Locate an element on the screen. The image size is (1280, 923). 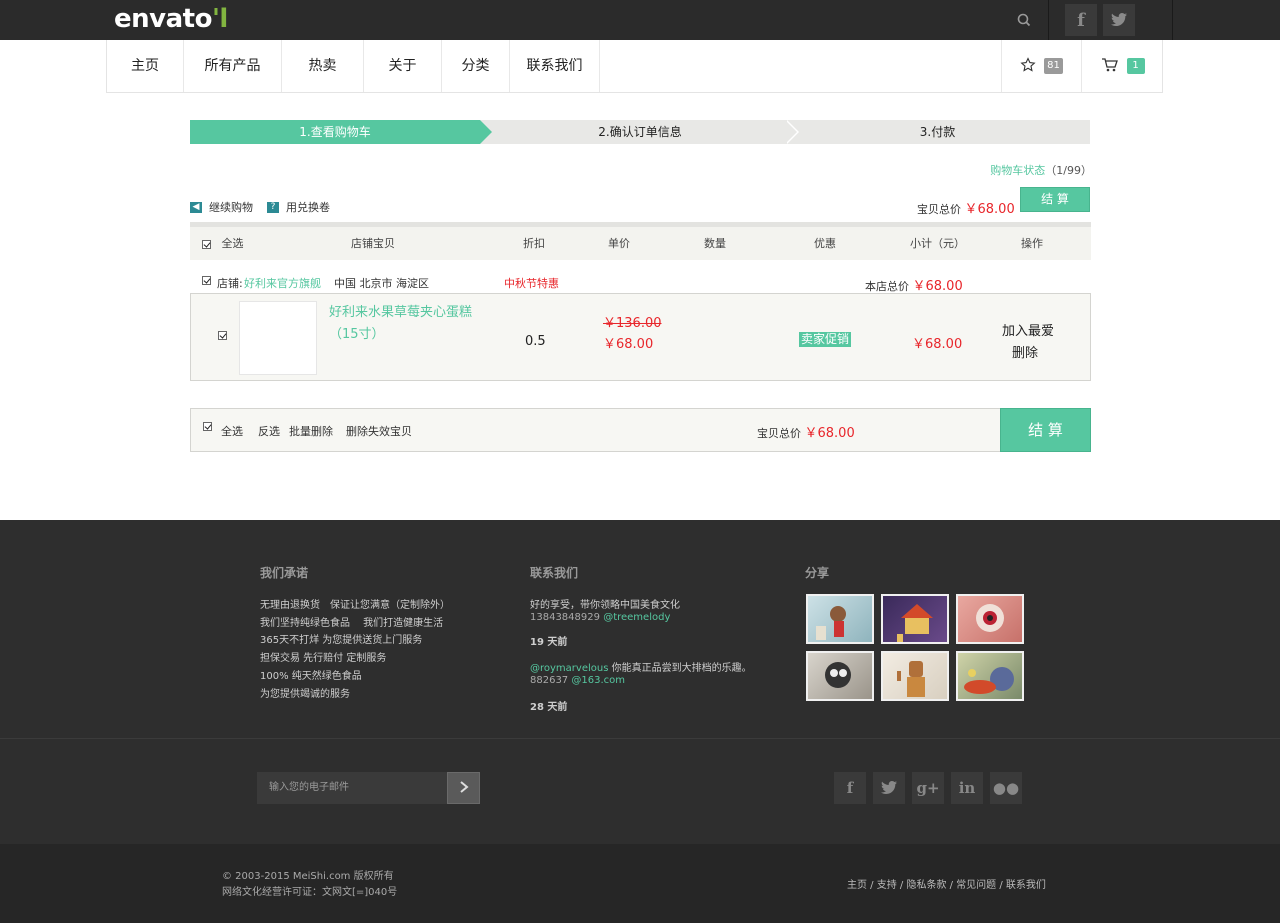
item-price: ￥68.00 is located at coordinates (628, 344).